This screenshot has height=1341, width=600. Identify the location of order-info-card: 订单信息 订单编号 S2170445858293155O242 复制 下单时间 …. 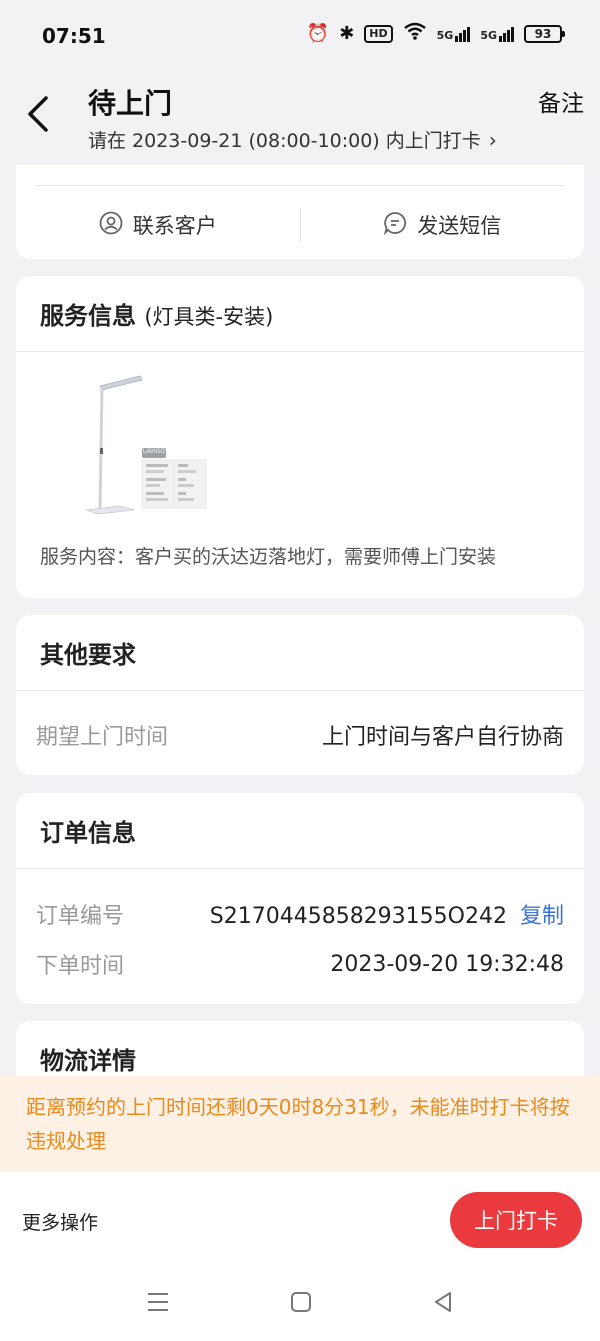
(300, 898).